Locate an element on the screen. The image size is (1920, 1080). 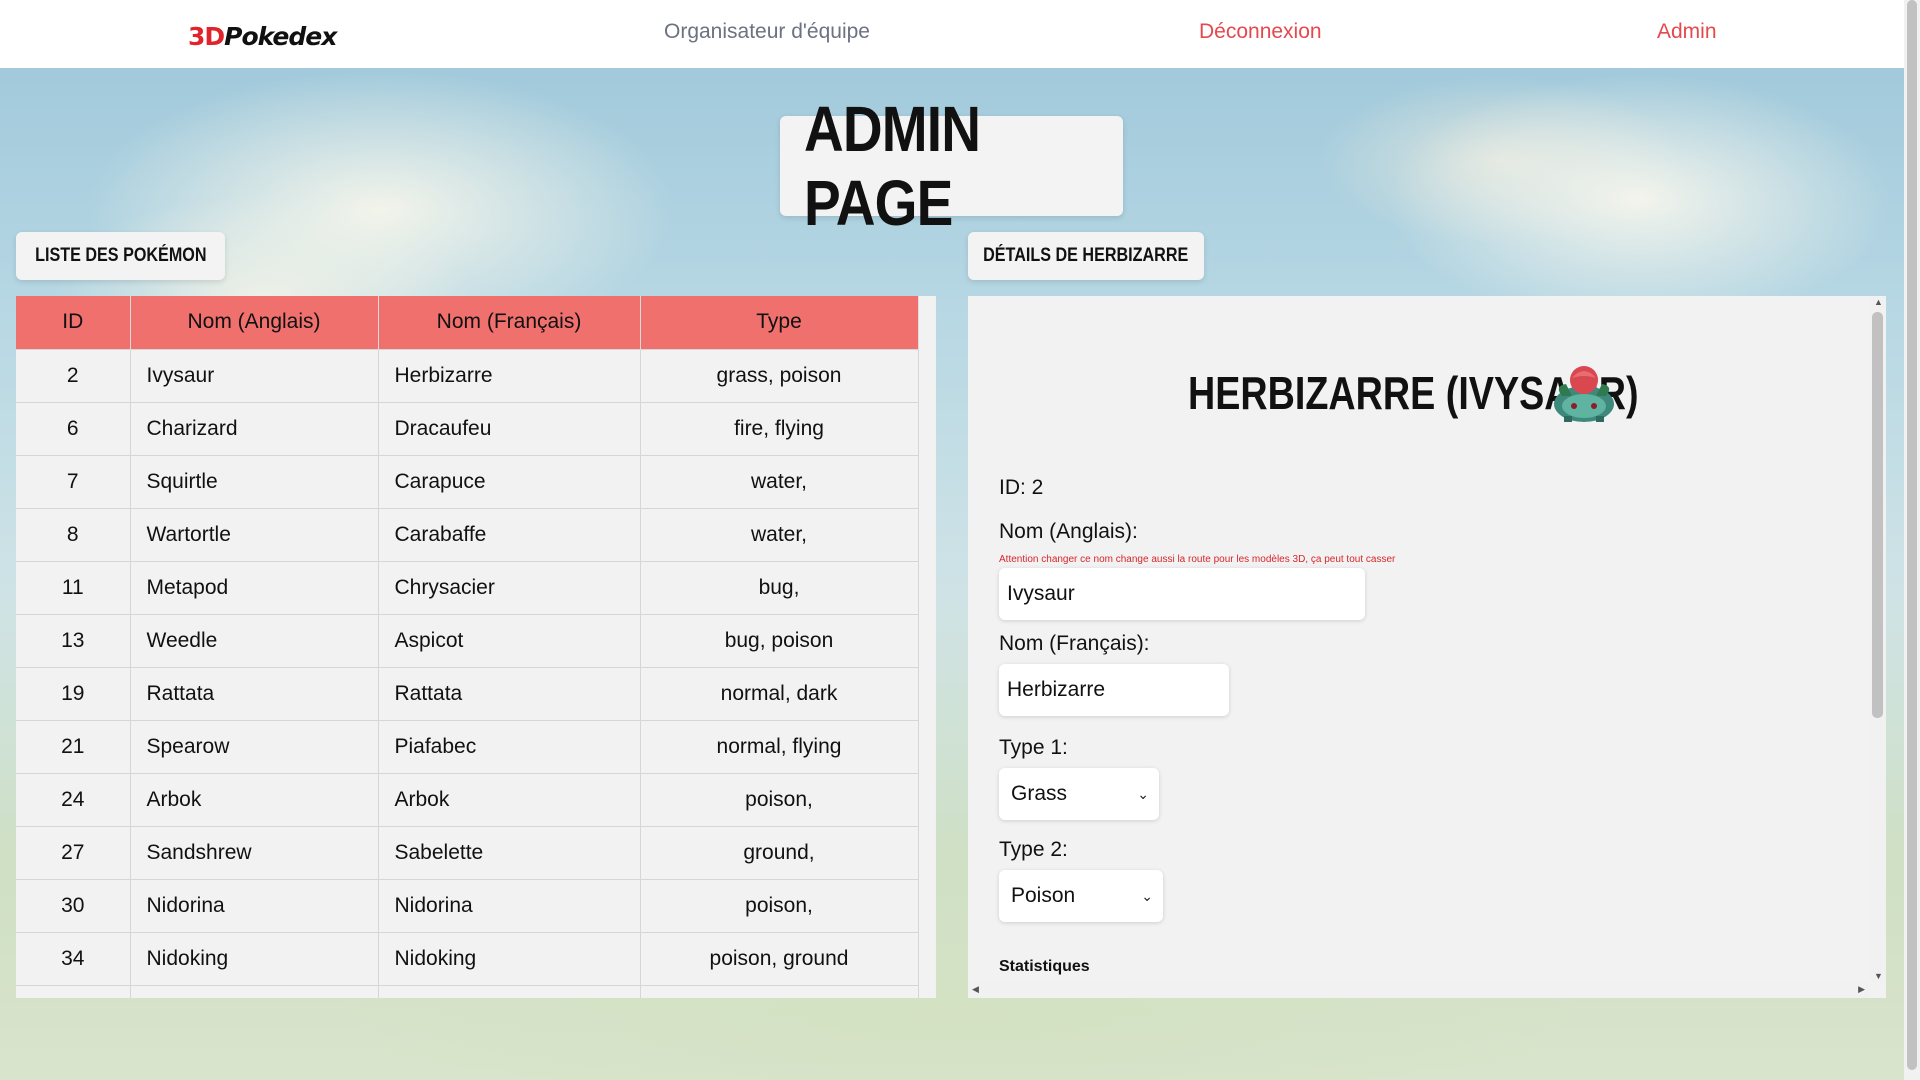
scroll-down-icon: ▼ is located at coordinates (1878, 976).